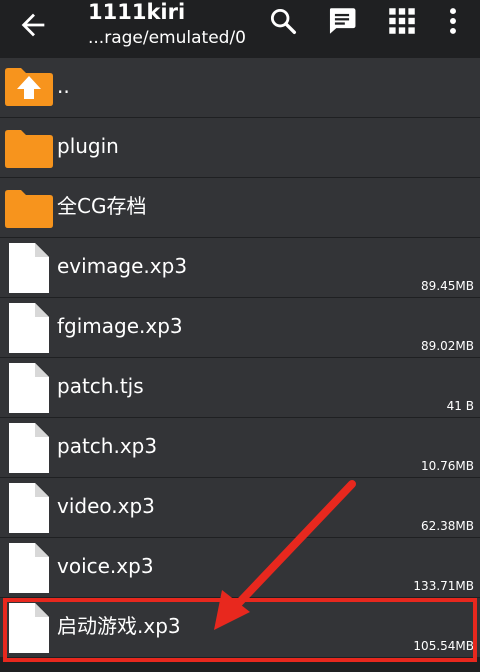 The width and height of the screenshot is (480, 672). Describe the element at coordinates (240, 268) in the screenshot. I see `file-row: evimage.xp3 89.45MB` at that location.